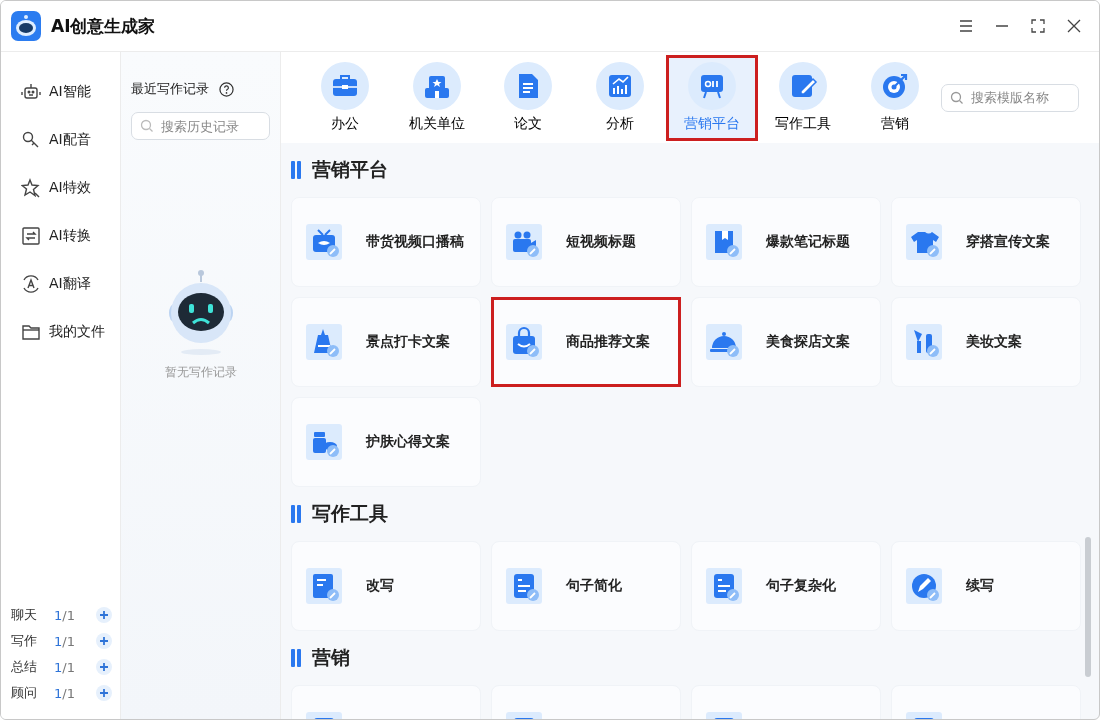 This screenshot has width=1100, height=720. I want to click on category-tab: 营销, so click(895, 97).